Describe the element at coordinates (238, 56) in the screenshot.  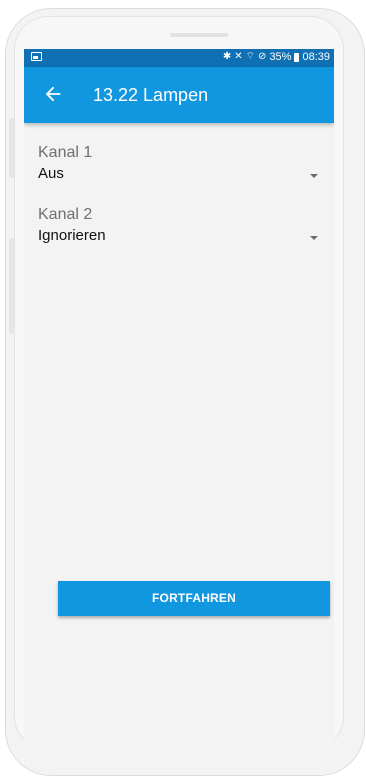
I see `vibrate-mute-icon: ✕` at that location.